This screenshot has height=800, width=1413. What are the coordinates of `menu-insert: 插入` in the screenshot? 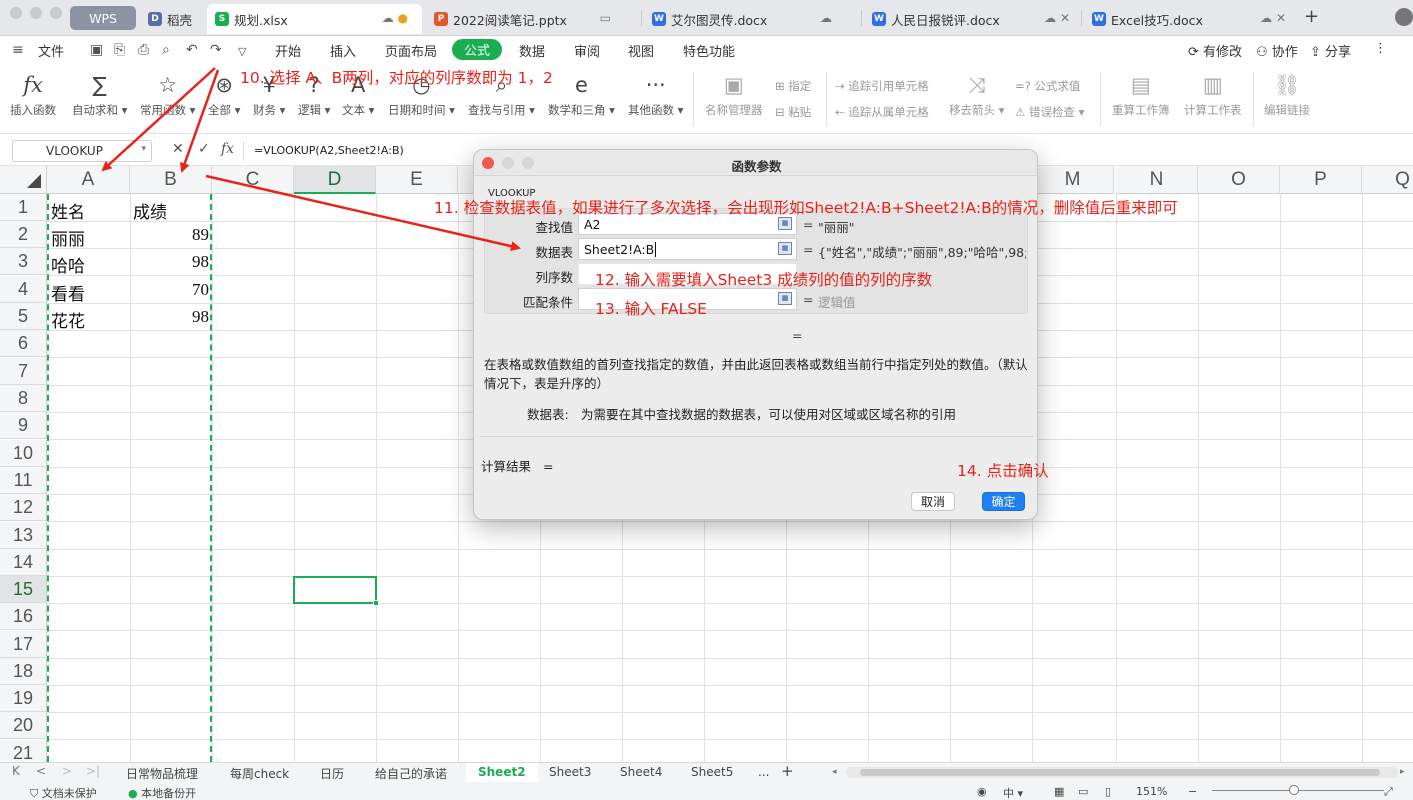 It's located at (343, 50).